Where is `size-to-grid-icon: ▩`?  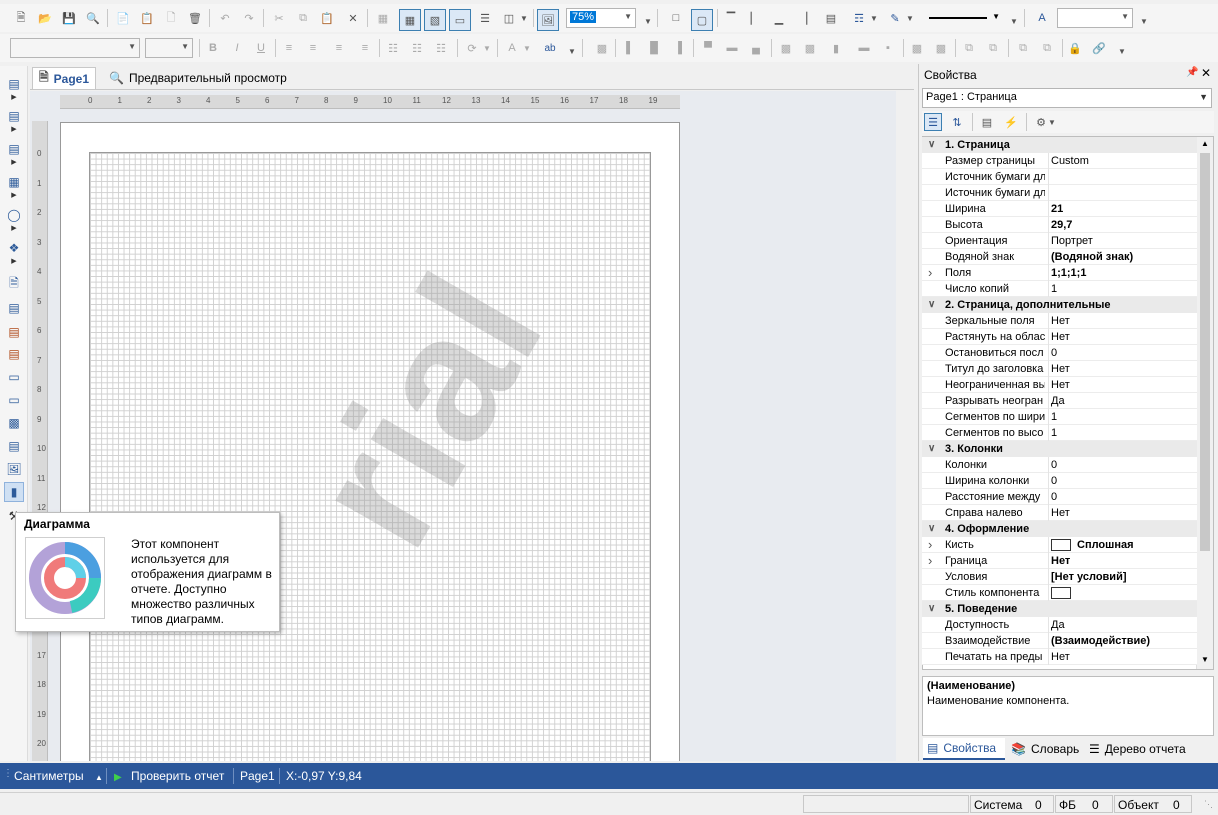 size-to-grid-icon: ▩ is located at coordinates (917, 48).